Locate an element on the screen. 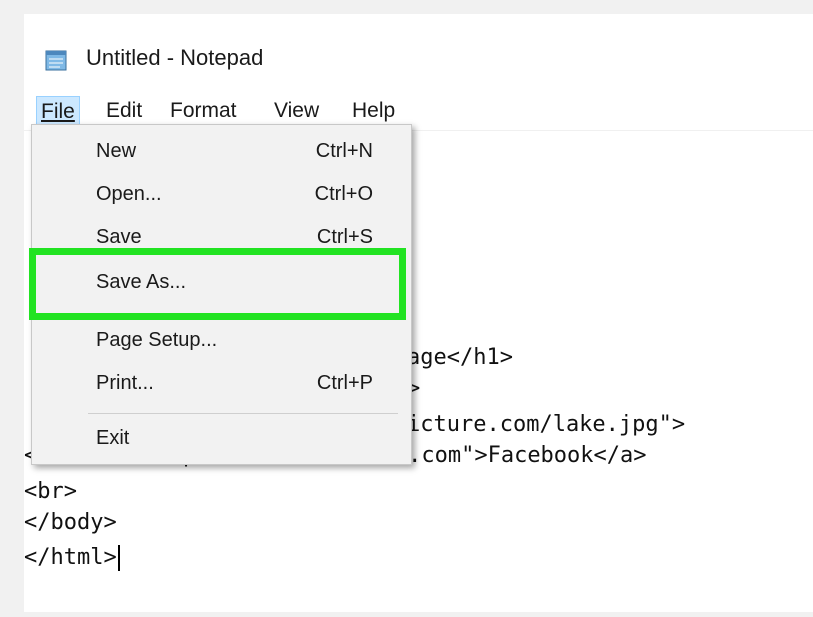 The height and width of the screenshot is (617, 813). code-line: age</h1> is located at coordinates (460, 357).